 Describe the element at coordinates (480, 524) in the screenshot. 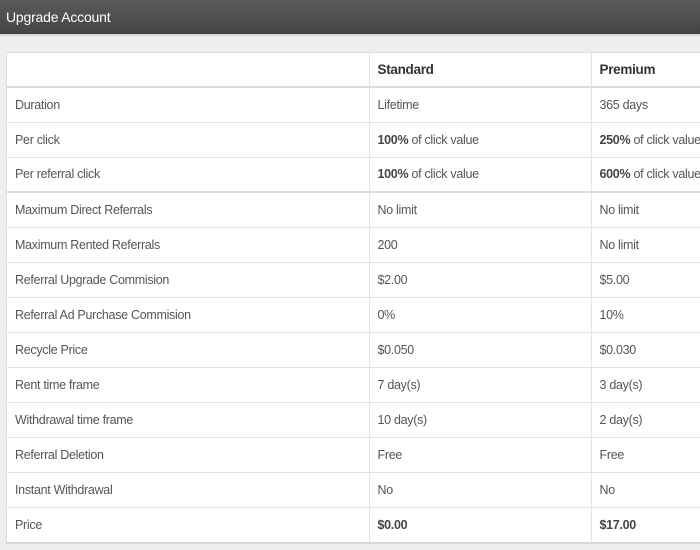

I see `standard-price: $0.00` at that location.